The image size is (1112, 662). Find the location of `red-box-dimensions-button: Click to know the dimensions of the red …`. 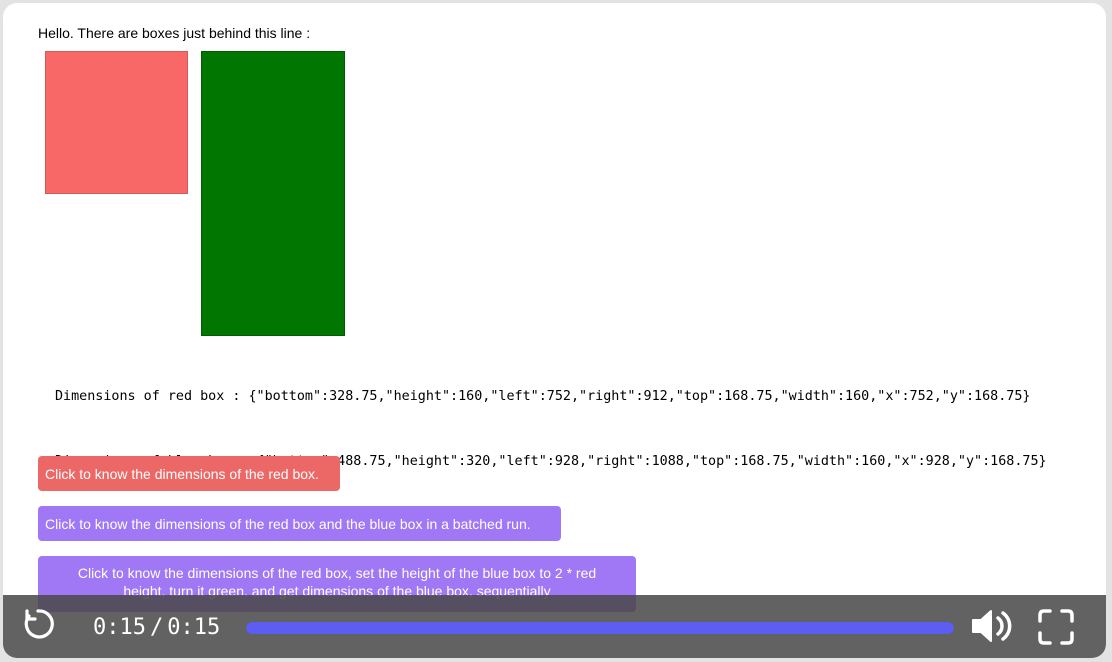

red-box-dimensions-button: Click to know the dimensions of the red … is located at coordinates (189, 473).